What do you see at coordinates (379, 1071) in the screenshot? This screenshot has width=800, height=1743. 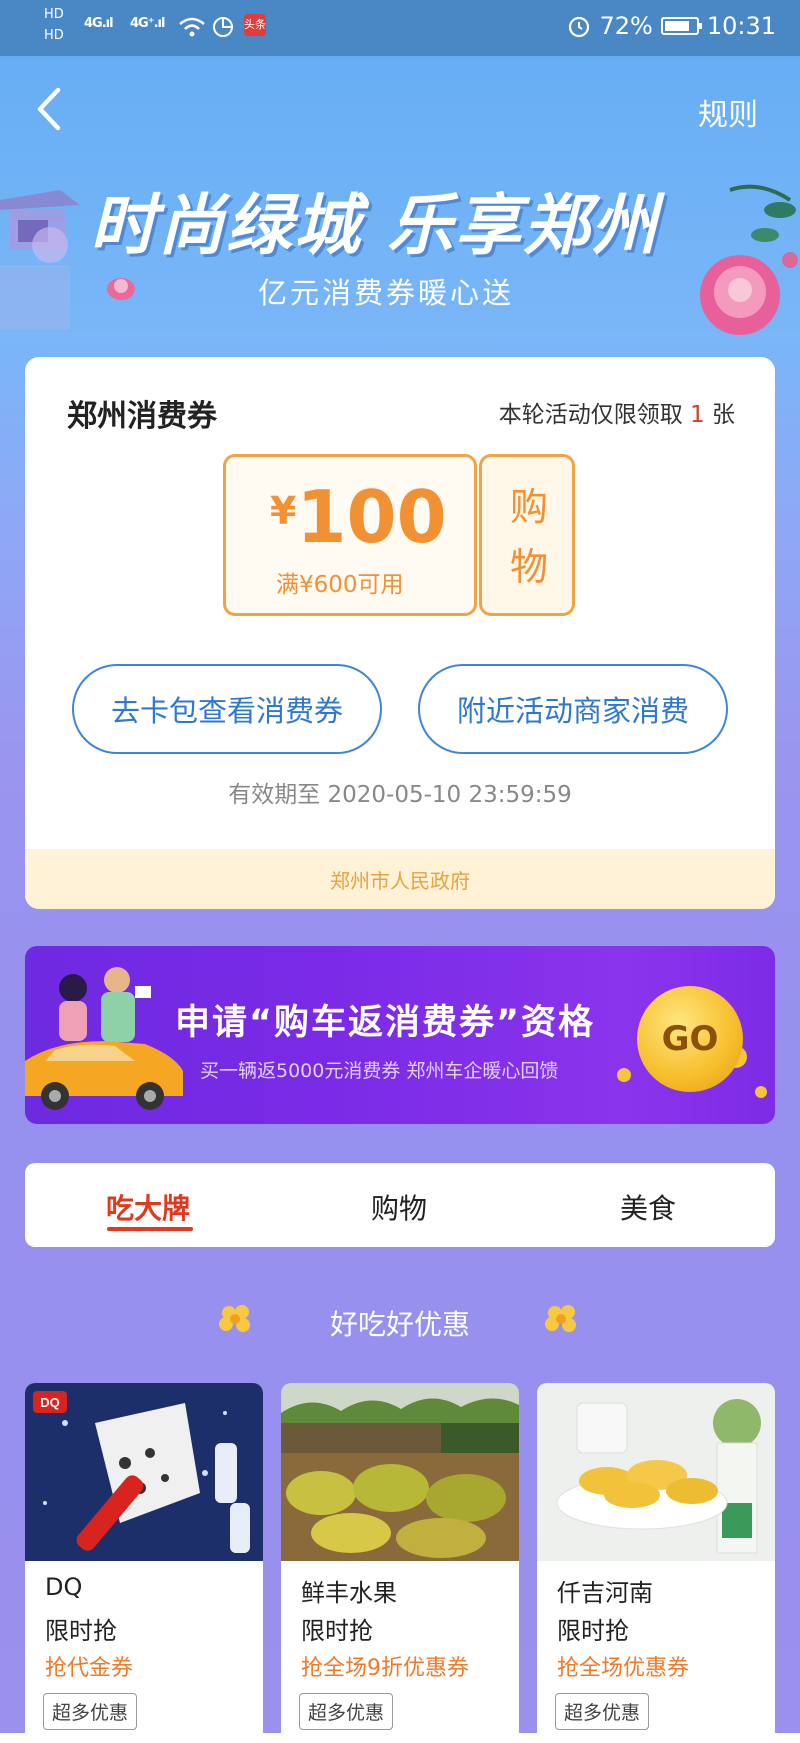 I see `banner-subtitle: 买一辆返5000元消费券 郑州车企暖心回馈` at bounding box center [379, 1071].